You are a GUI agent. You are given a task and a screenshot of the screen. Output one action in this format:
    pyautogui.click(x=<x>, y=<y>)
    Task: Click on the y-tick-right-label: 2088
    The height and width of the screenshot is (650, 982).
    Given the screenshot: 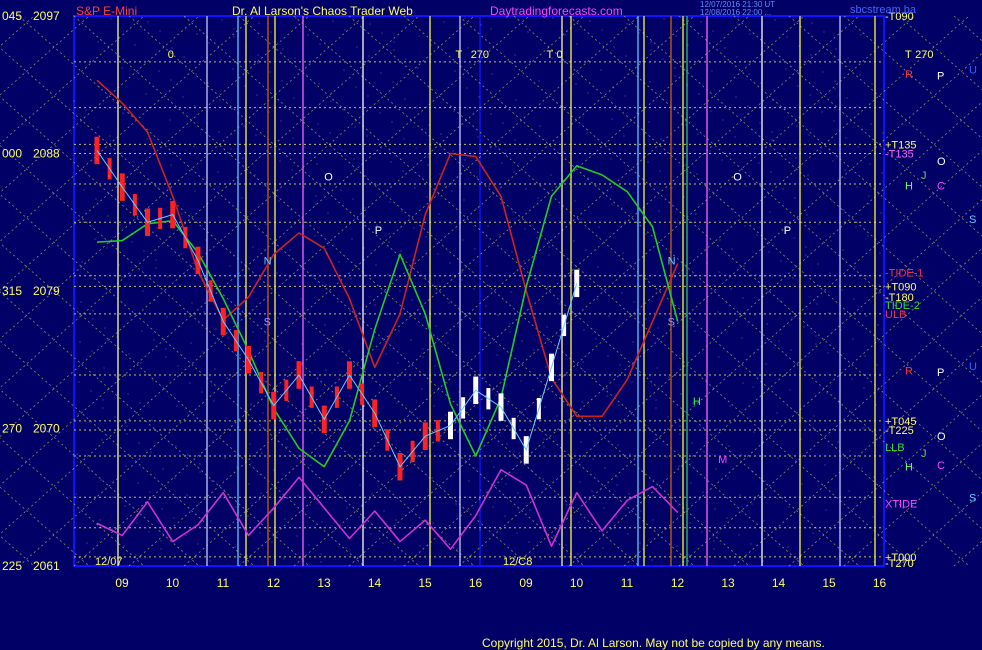 What is the action you would take?
    pyautogui.click(x=46, y=154)
    